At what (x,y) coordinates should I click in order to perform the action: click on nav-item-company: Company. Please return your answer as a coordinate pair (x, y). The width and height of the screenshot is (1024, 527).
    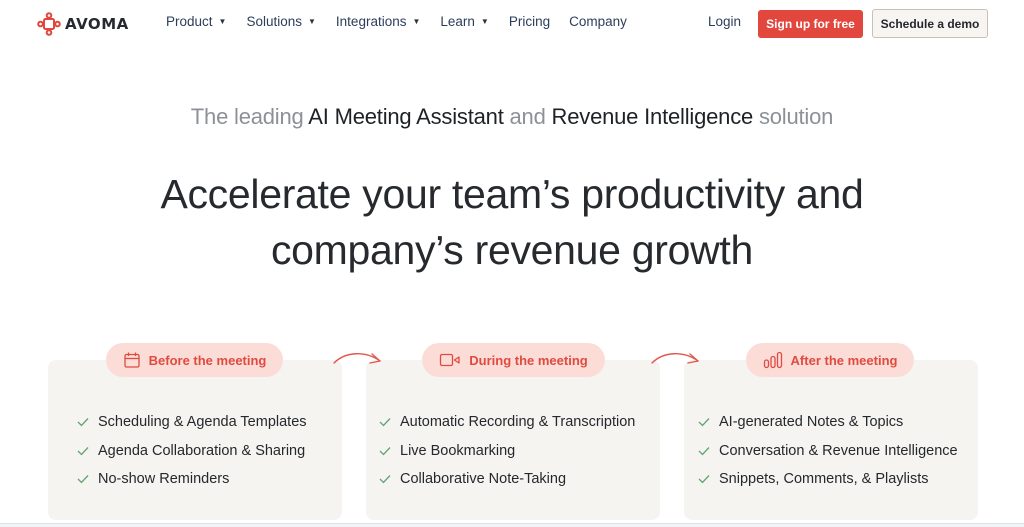
    Looking at the image, I should click on (598, 21).